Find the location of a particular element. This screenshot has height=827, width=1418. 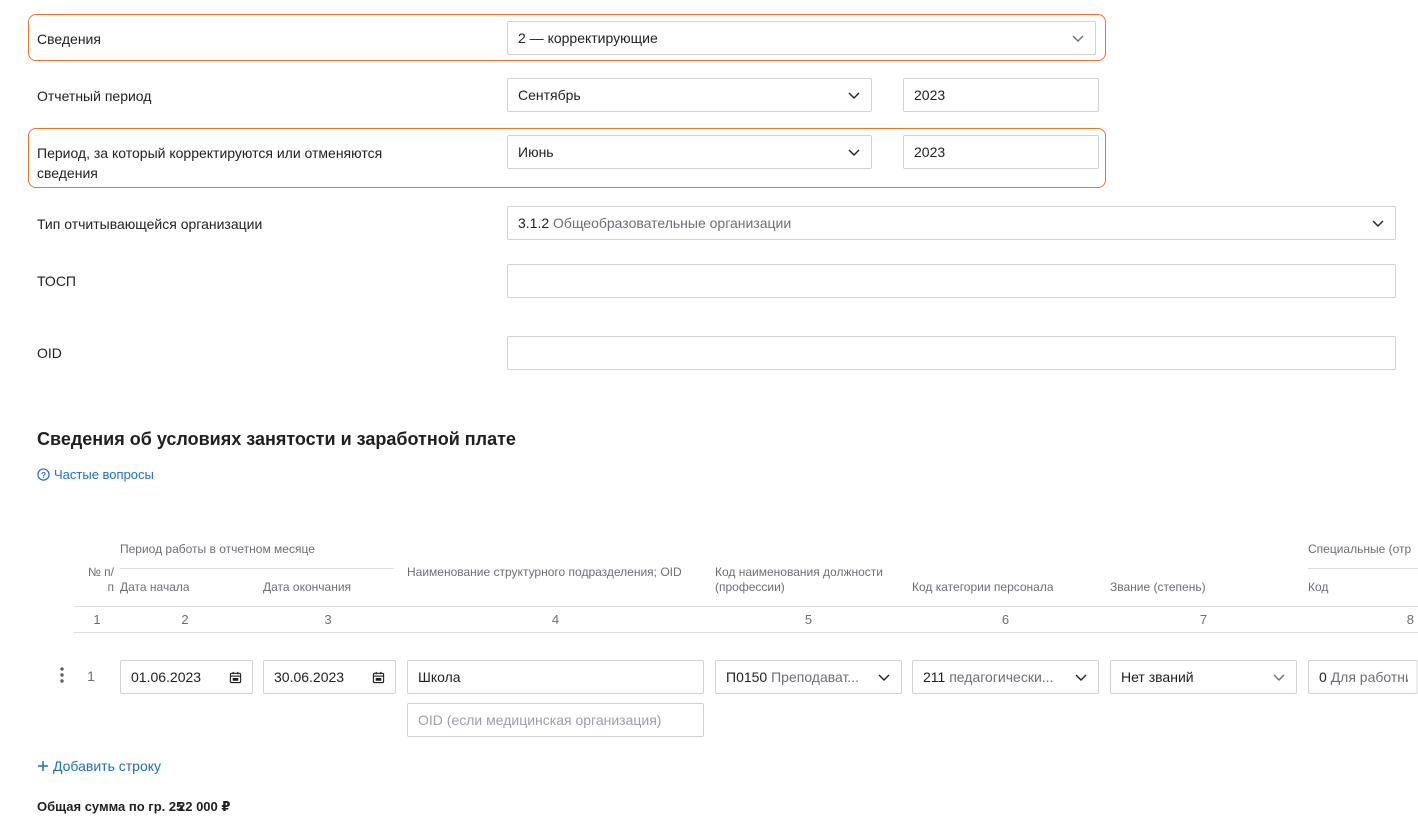

report-period-year-input: 2023 is located at coordinates (1001, 95).